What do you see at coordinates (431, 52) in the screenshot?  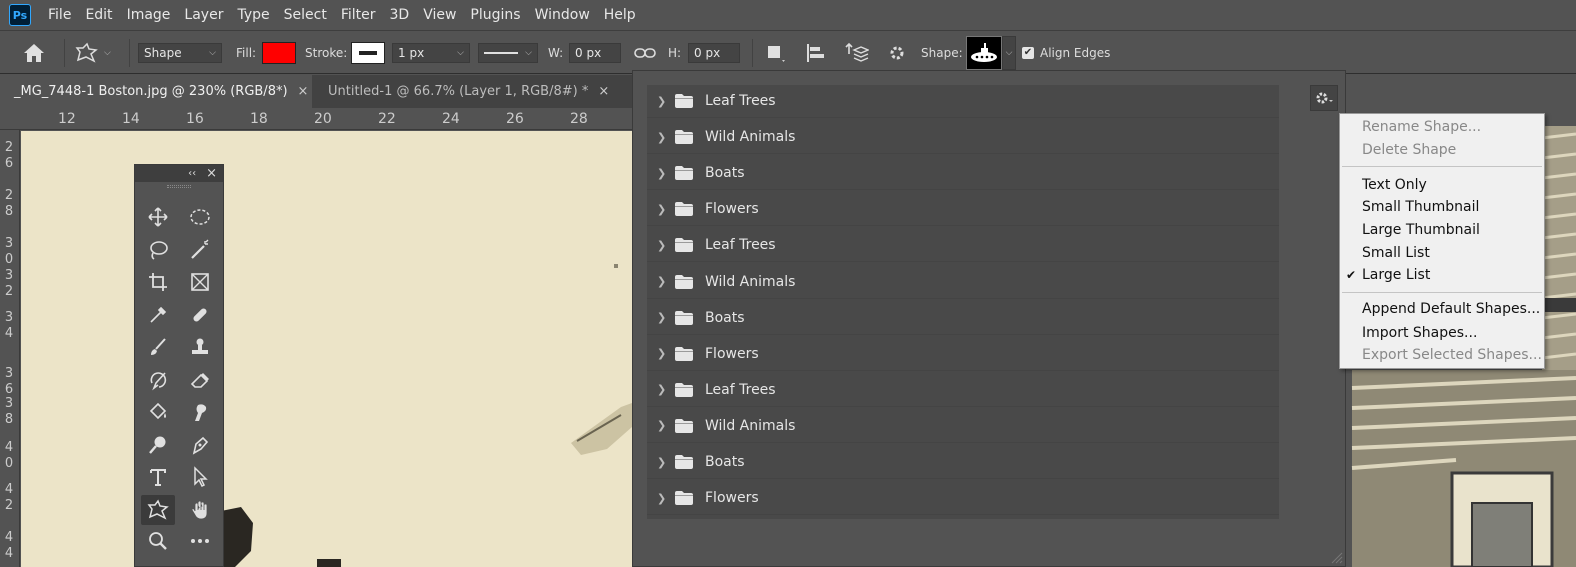 I see `stroke-width-field: 1 px ⌵` at bounding box center [431, 52].